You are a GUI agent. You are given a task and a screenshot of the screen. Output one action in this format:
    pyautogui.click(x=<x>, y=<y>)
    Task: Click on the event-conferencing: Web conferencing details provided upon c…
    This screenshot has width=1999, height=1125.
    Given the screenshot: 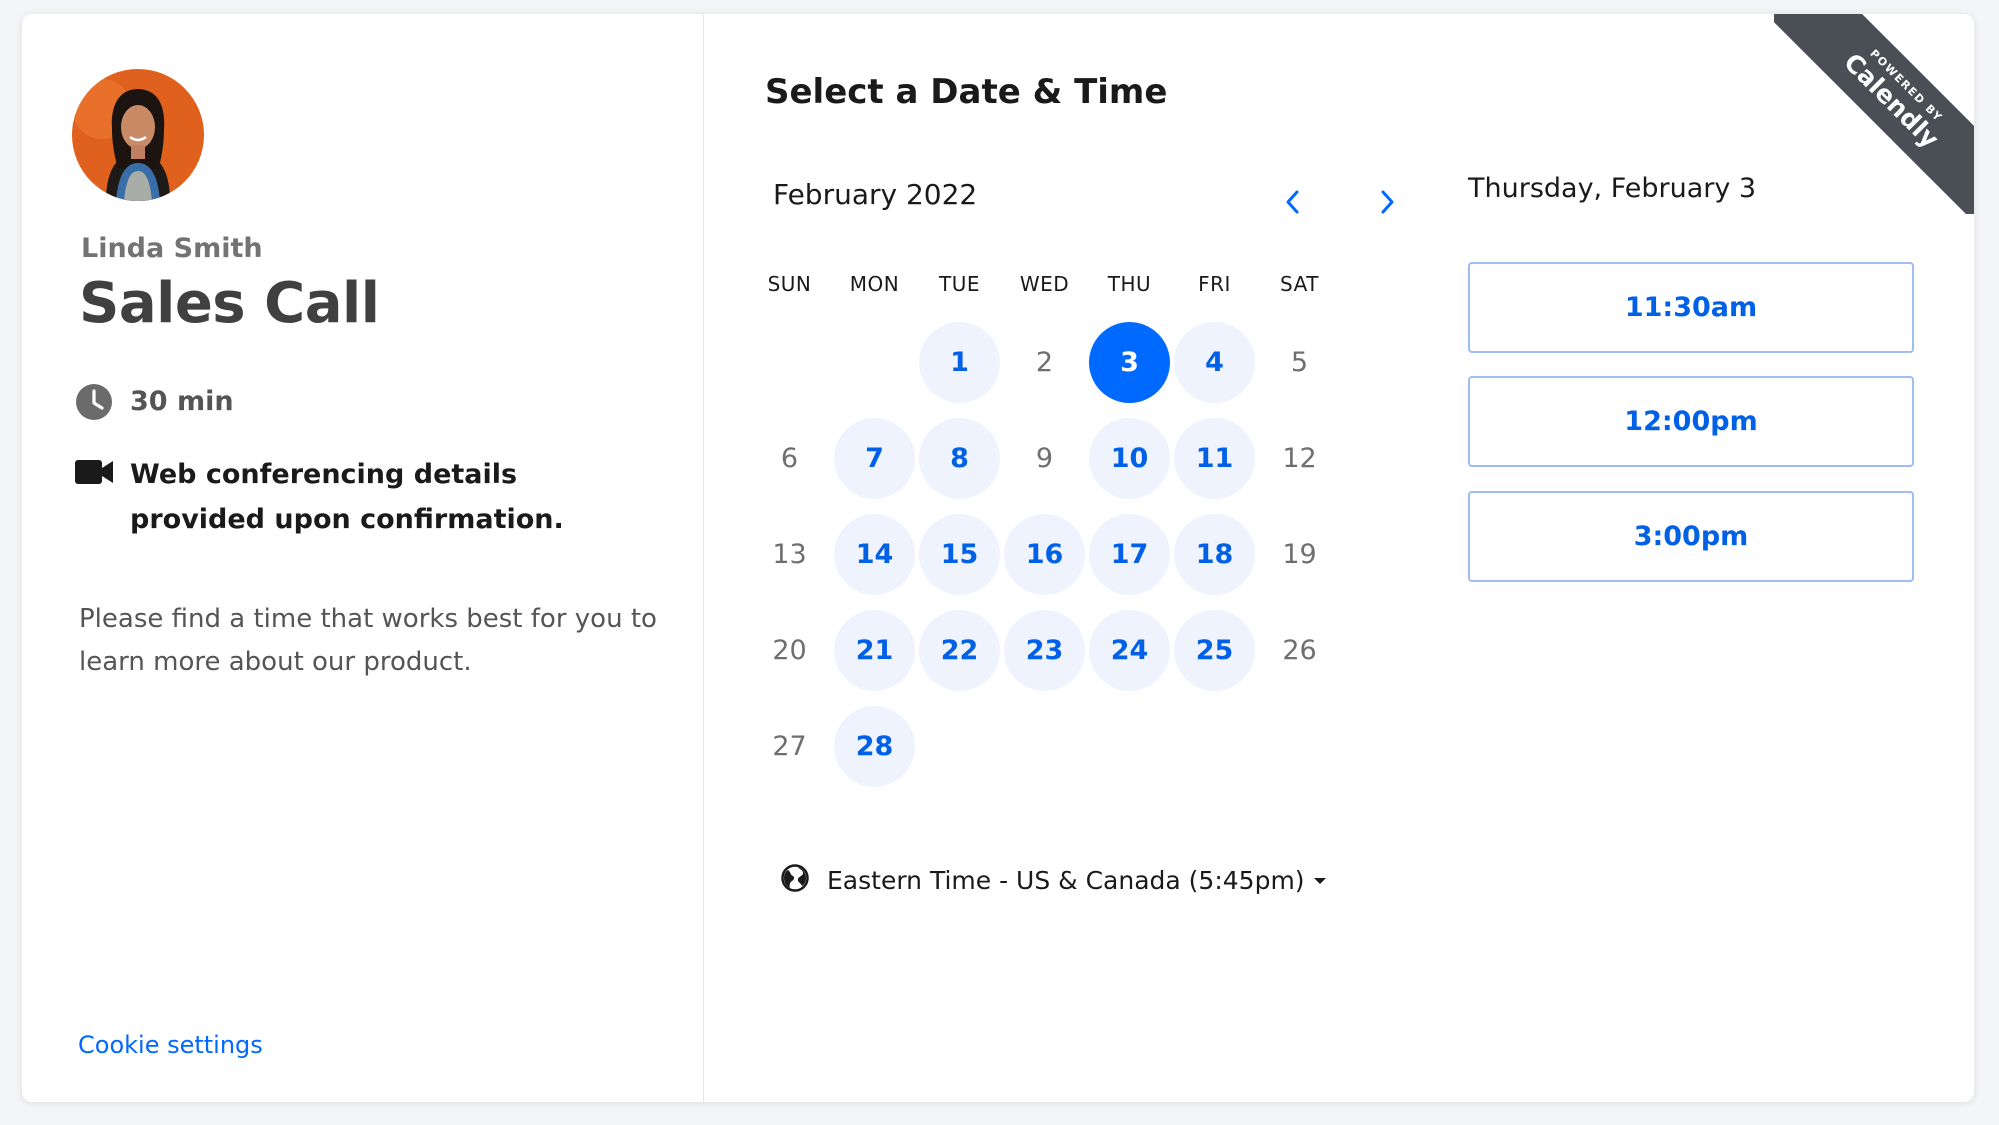 What is the action you would take?
    pyautogui.click(x=362, y=497)
    